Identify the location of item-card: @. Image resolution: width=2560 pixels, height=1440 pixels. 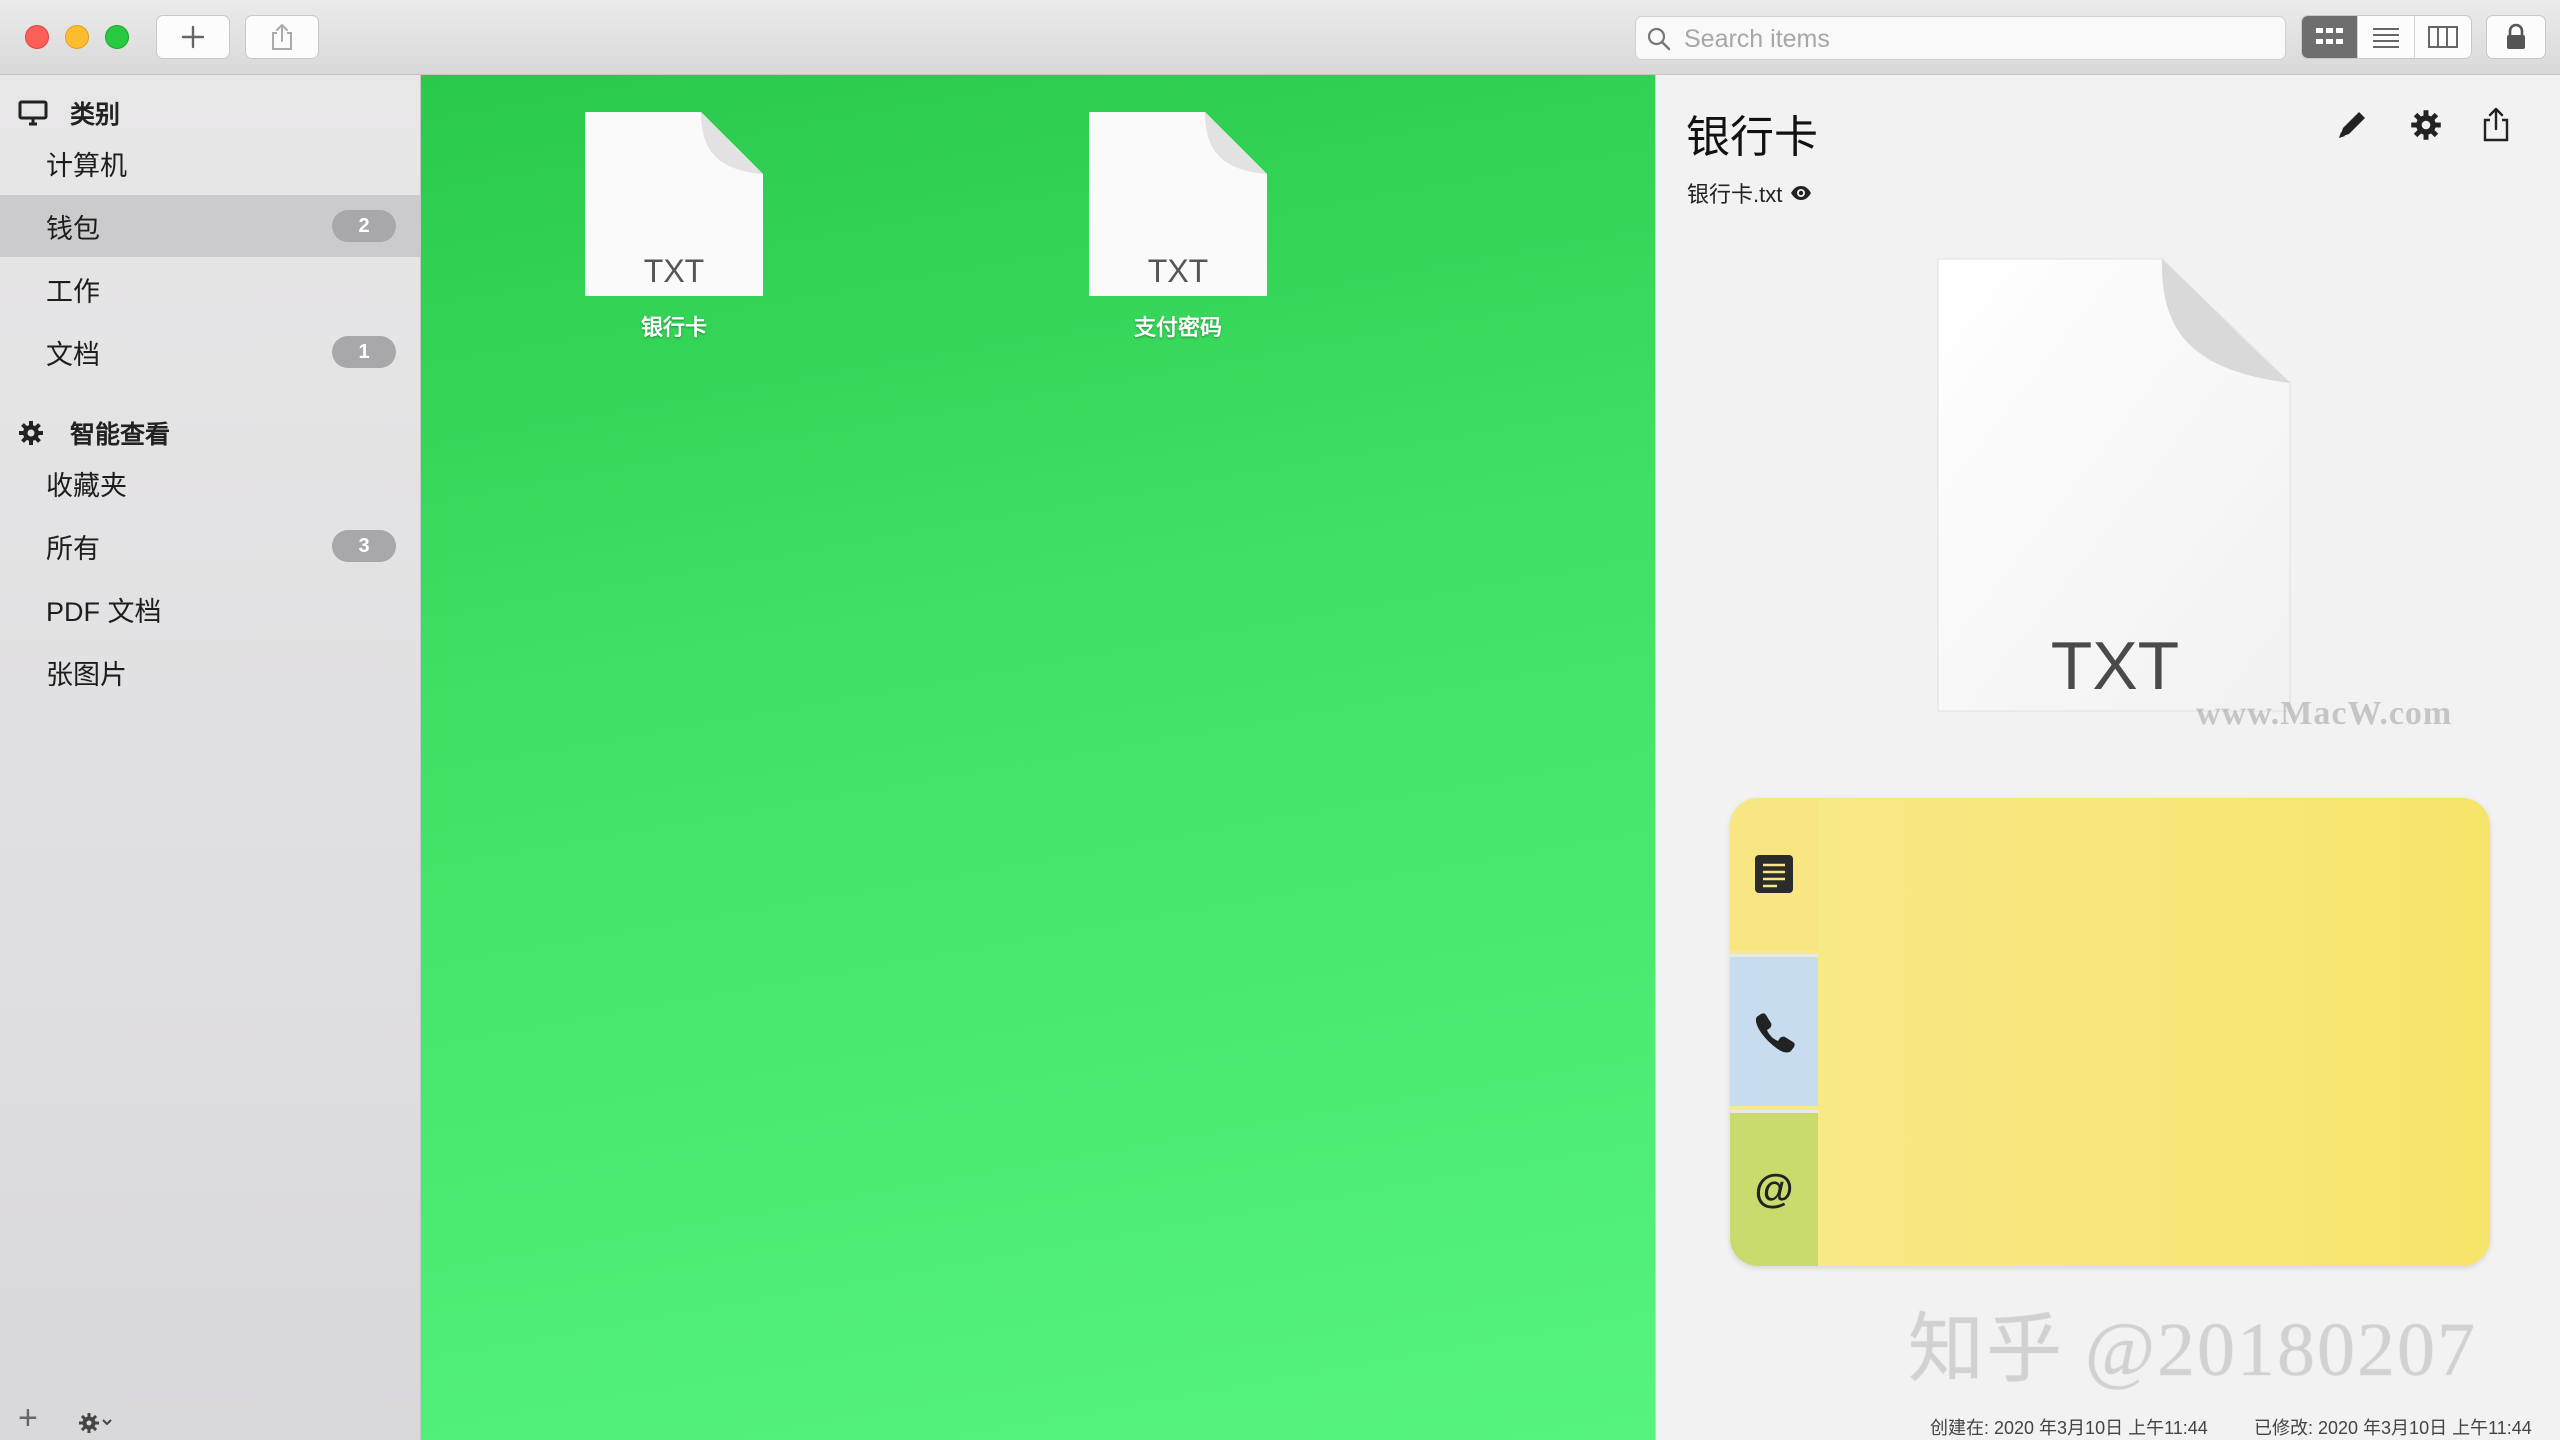
(2110, 1032).